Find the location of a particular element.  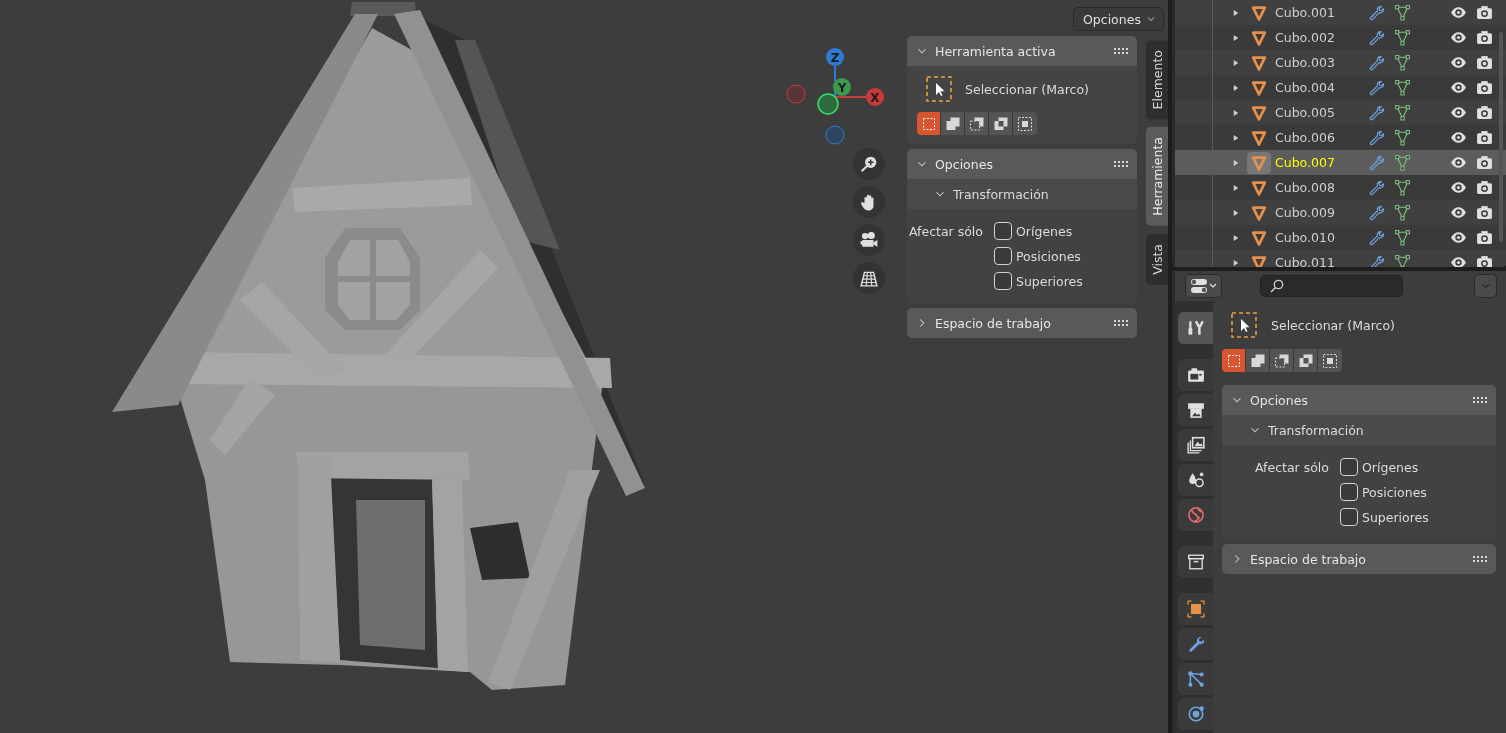

zoom-button is located at coordinates (869, 164).